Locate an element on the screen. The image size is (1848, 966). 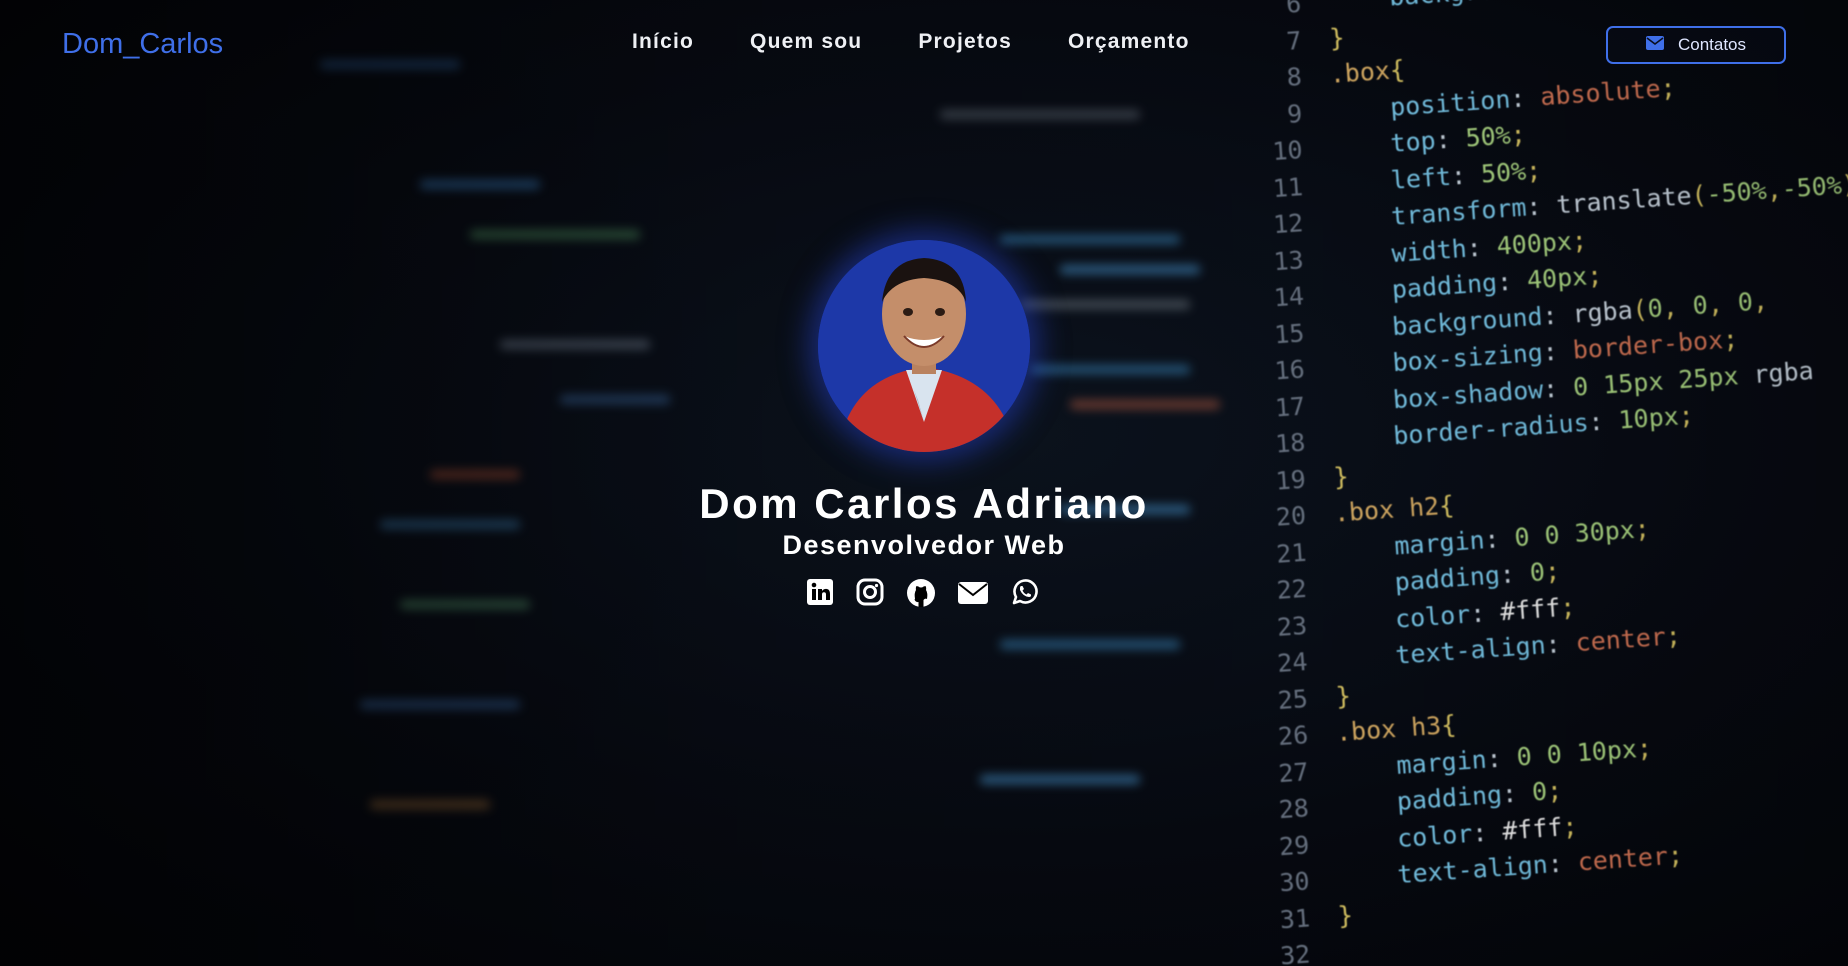
nav-item-inicio: Início is located at coordinates (663, 42).